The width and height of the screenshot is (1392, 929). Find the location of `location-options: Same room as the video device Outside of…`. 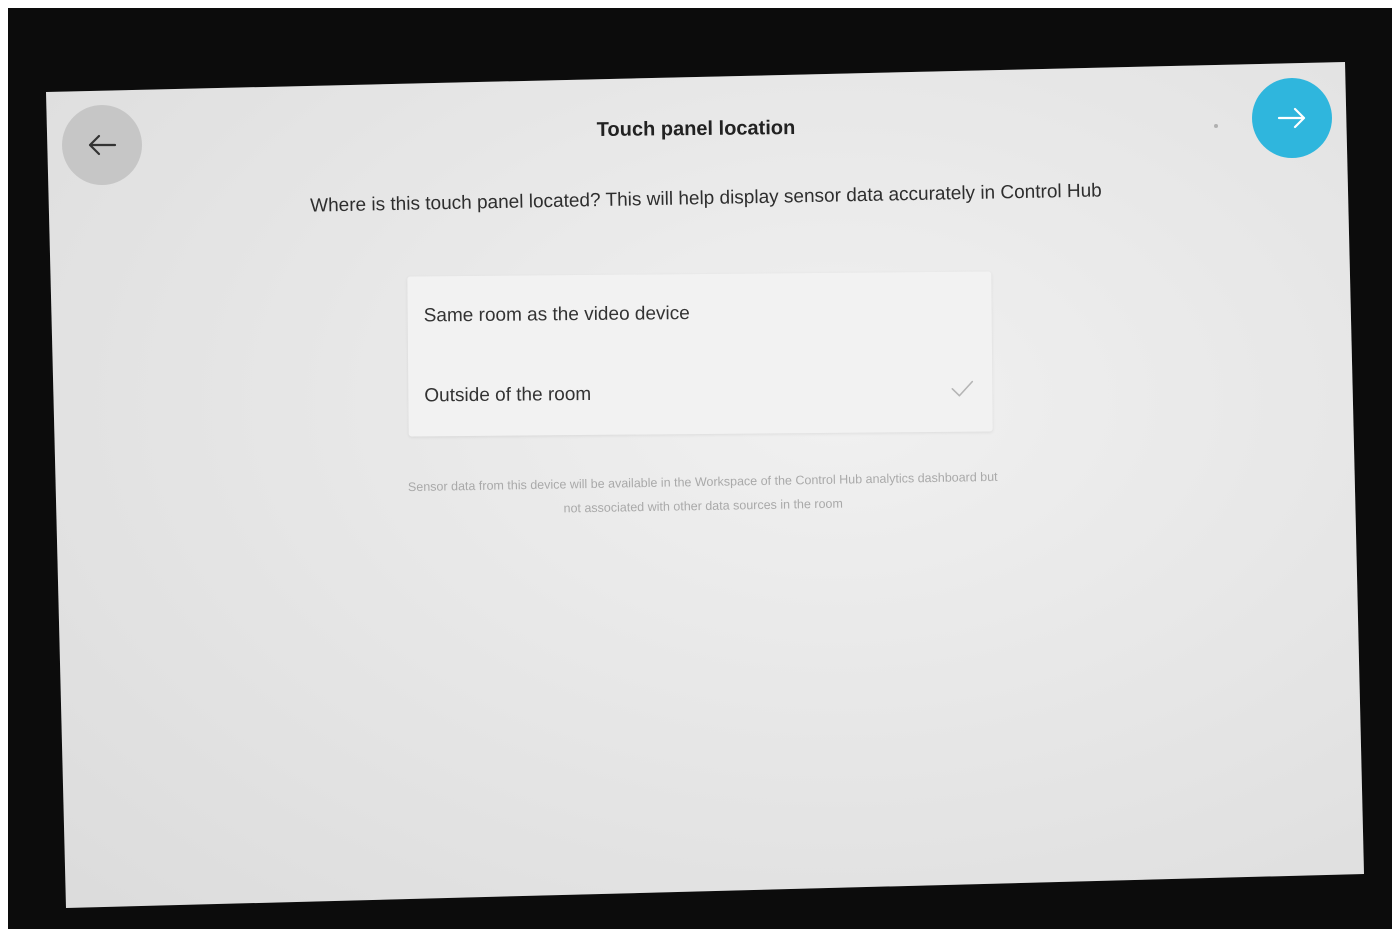

location-options: Same room as the video device Outside of… is located at coordinates (700, 354).